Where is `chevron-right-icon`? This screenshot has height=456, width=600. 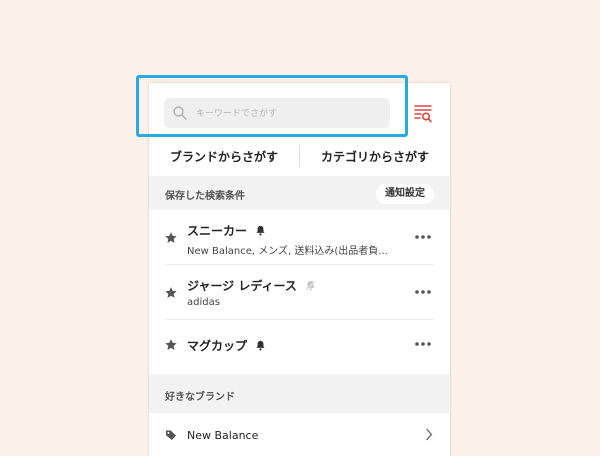
chevron-right-icon is located at coordinates (429, 434).